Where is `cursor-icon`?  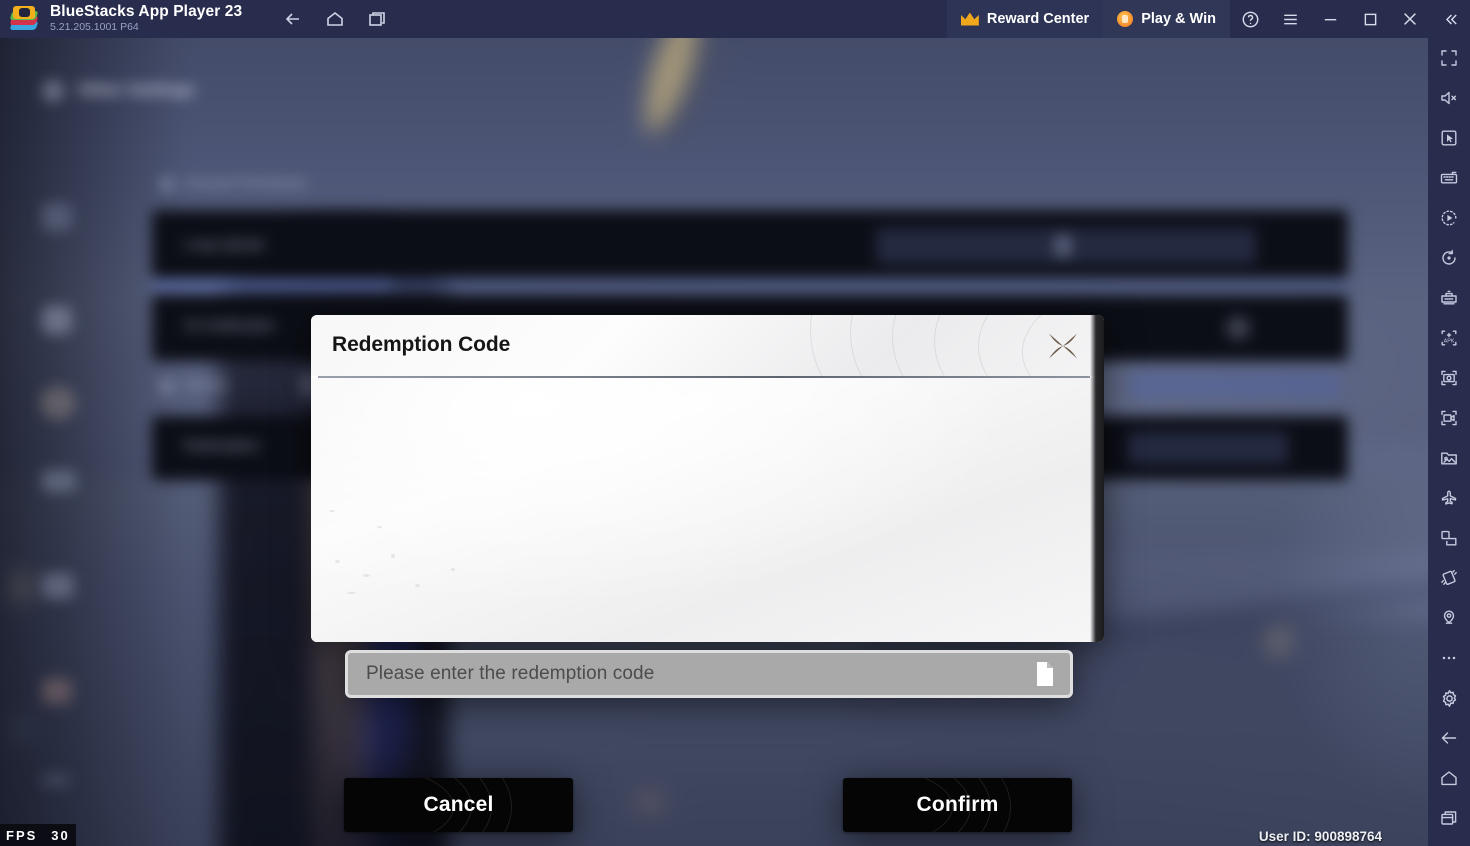
cursor-icon is located at coordinates (1449, 138).